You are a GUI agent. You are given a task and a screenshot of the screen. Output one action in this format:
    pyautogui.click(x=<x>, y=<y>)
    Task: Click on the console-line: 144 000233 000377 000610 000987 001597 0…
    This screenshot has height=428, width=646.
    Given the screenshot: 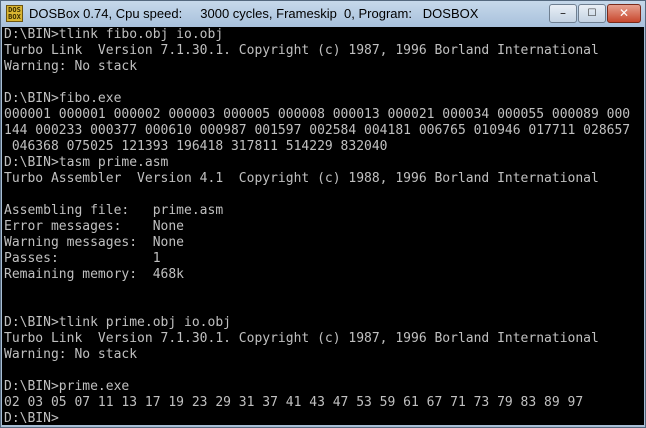 What is the action you would take?
    pyautogui.click(x=317, y=130)
    